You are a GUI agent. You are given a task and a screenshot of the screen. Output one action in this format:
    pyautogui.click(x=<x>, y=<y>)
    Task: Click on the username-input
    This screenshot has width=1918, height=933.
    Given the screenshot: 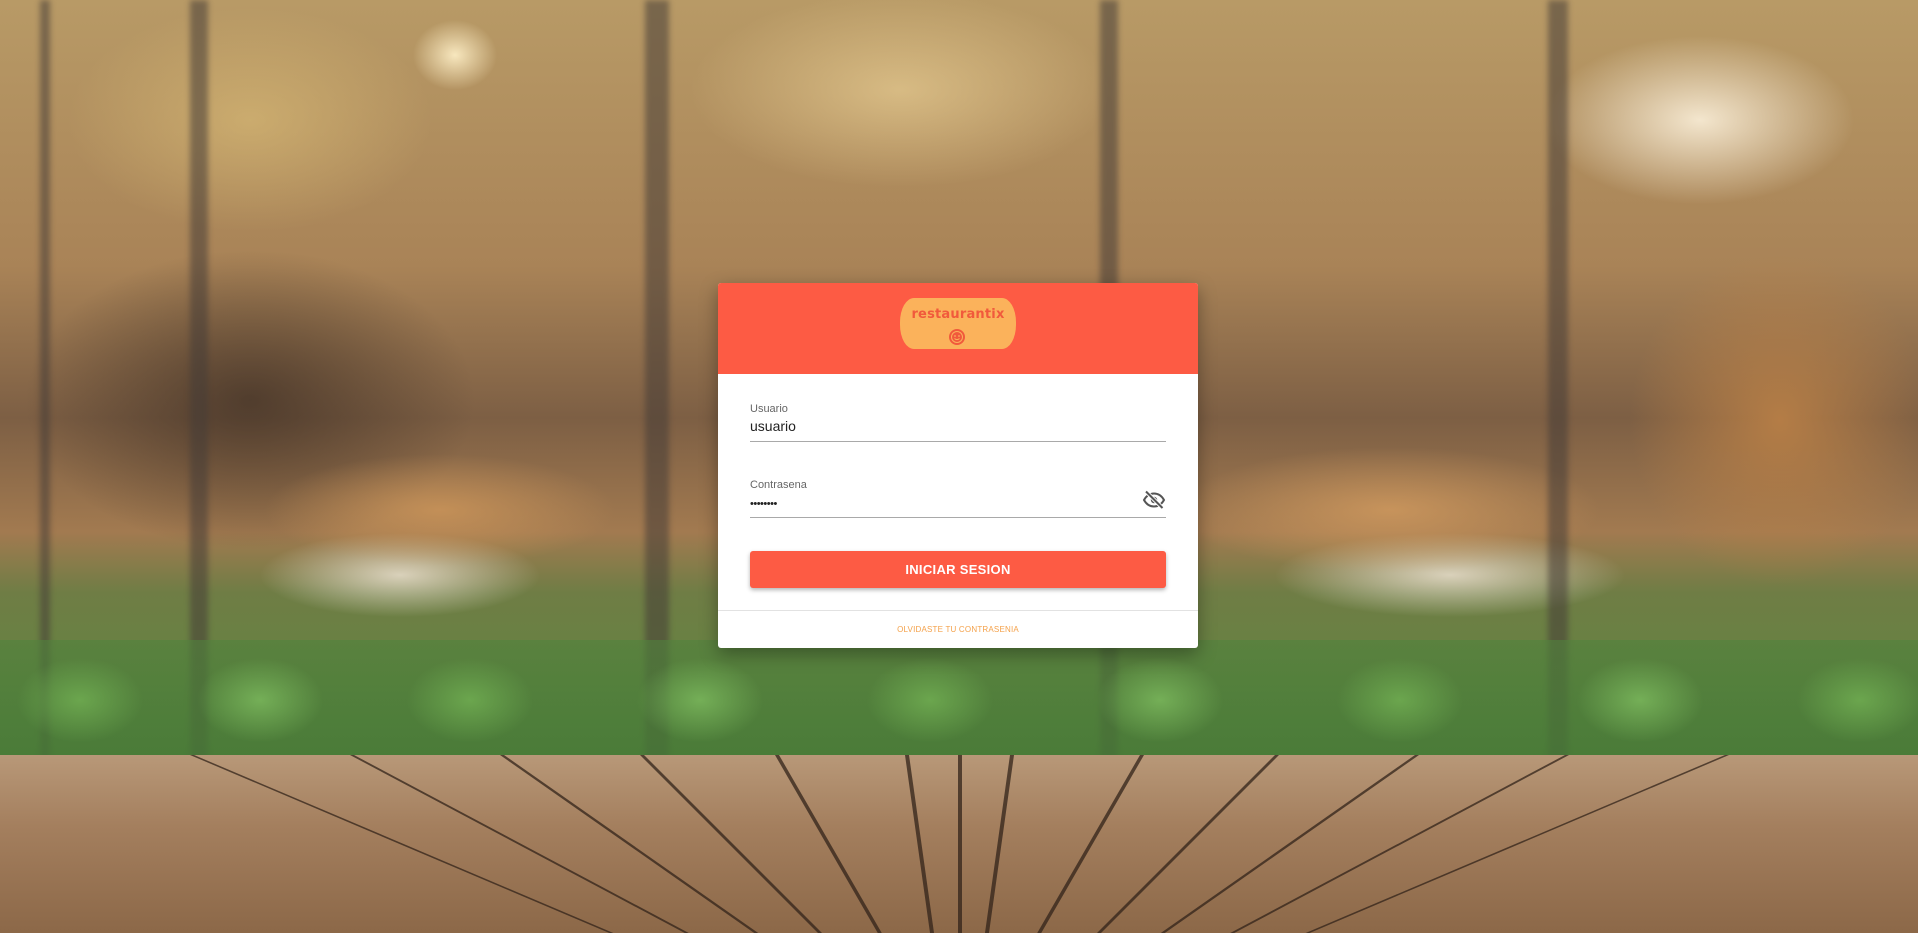 What is the action you would take?
    pyautogui.click(x=940, y=426)
    